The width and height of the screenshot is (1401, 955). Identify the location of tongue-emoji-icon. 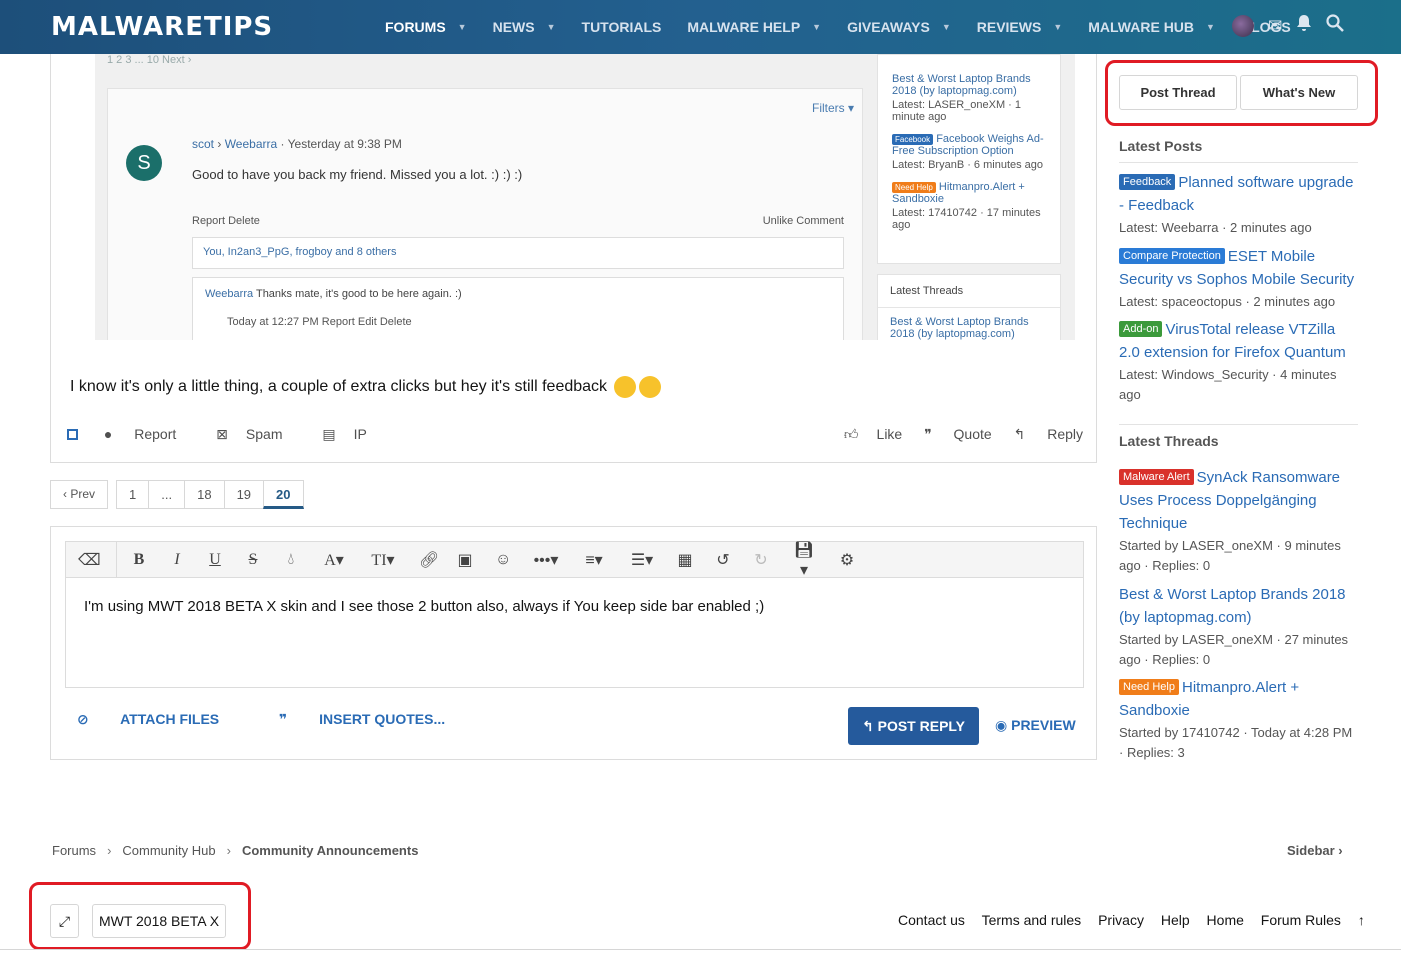
(625, 387).